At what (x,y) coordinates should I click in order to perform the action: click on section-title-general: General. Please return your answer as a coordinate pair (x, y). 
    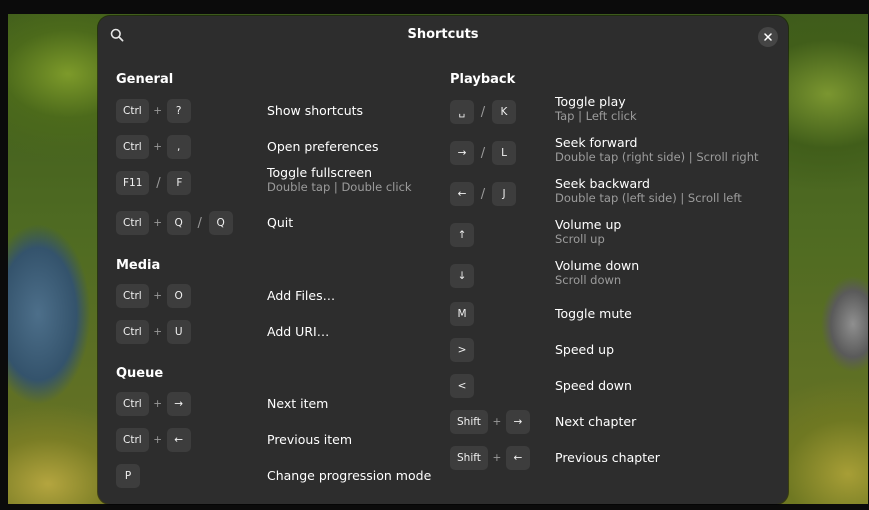
    Looking at the image, I should click on (145, 79).